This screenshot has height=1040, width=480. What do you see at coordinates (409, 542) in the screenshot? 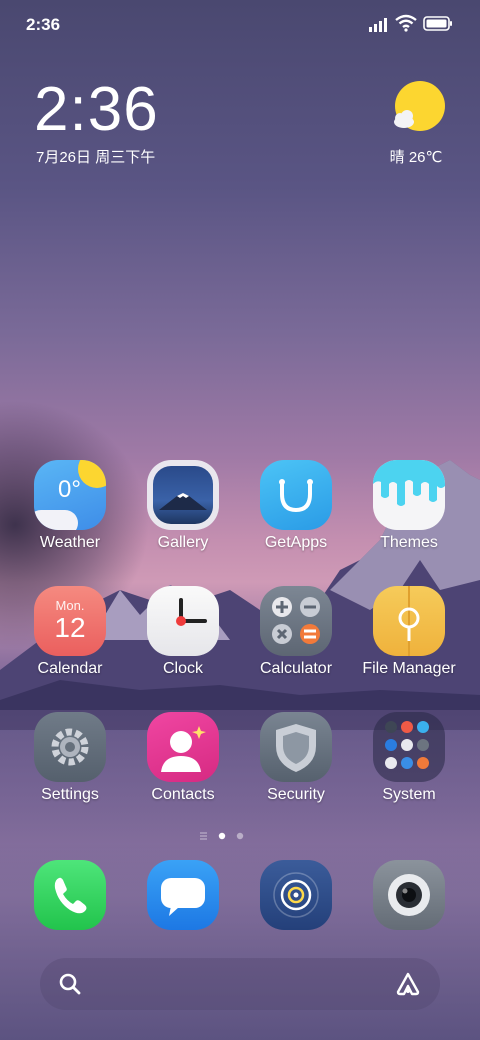
I see `app-label: Themes` at bounding box center [409, 542].